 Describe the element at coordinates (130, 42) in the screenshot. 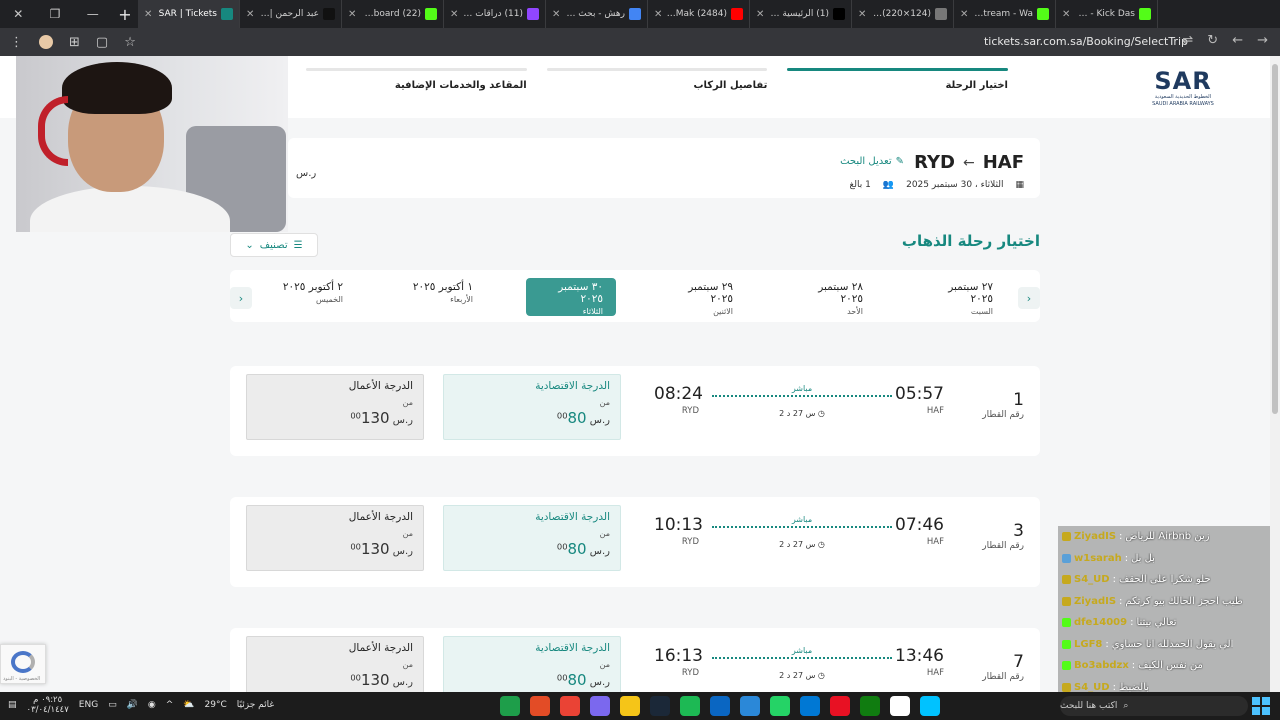

I see `bookmark-star-icon: ☆` at that location.